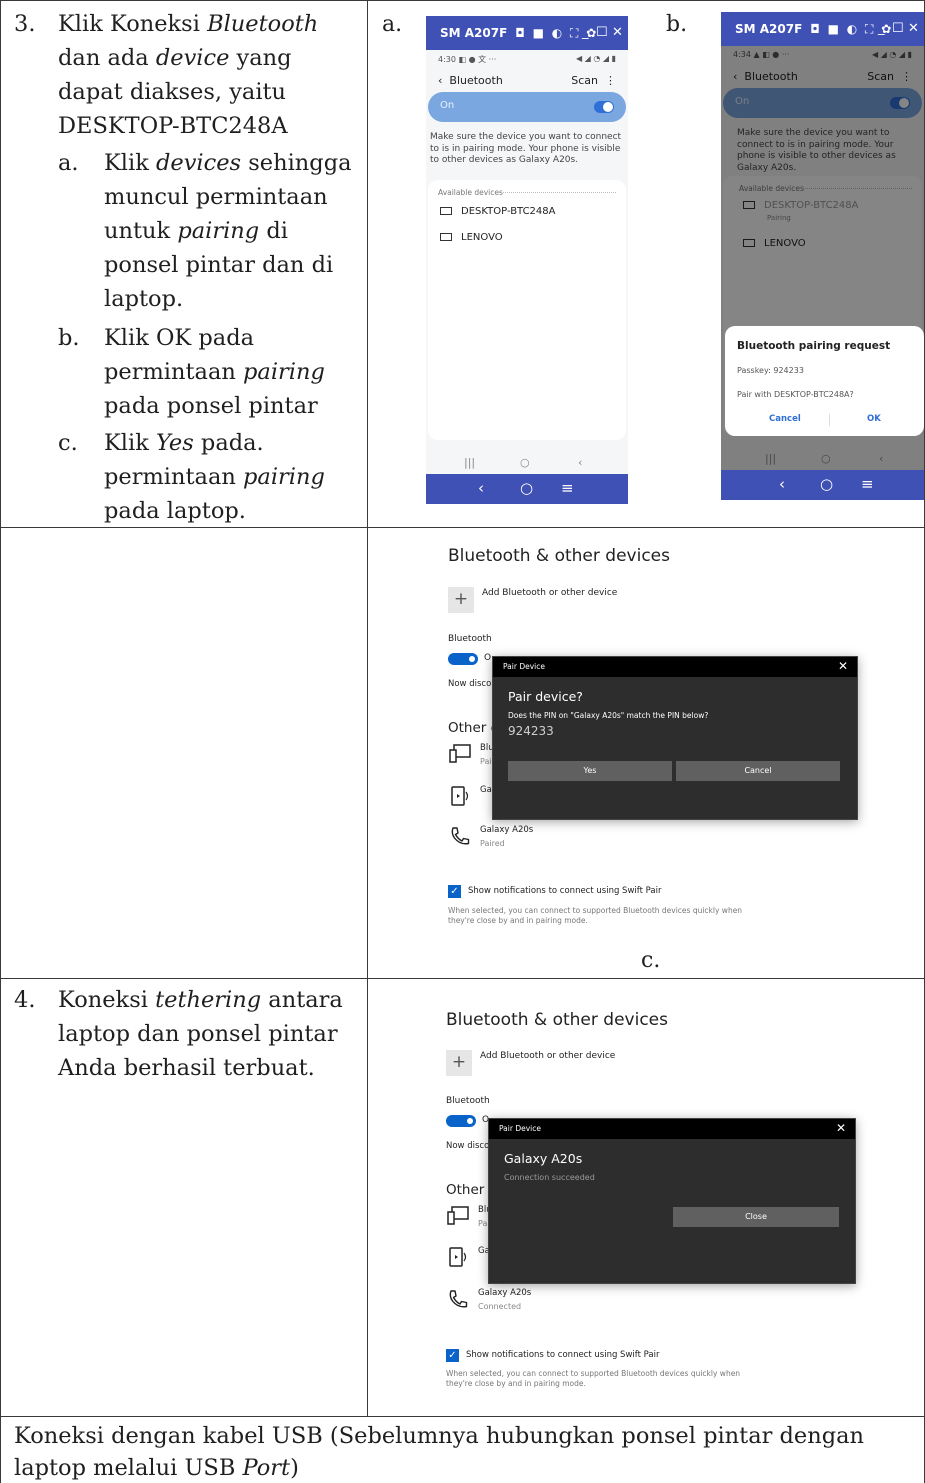  I want to click on device-name: Ga, so click(486, 790).